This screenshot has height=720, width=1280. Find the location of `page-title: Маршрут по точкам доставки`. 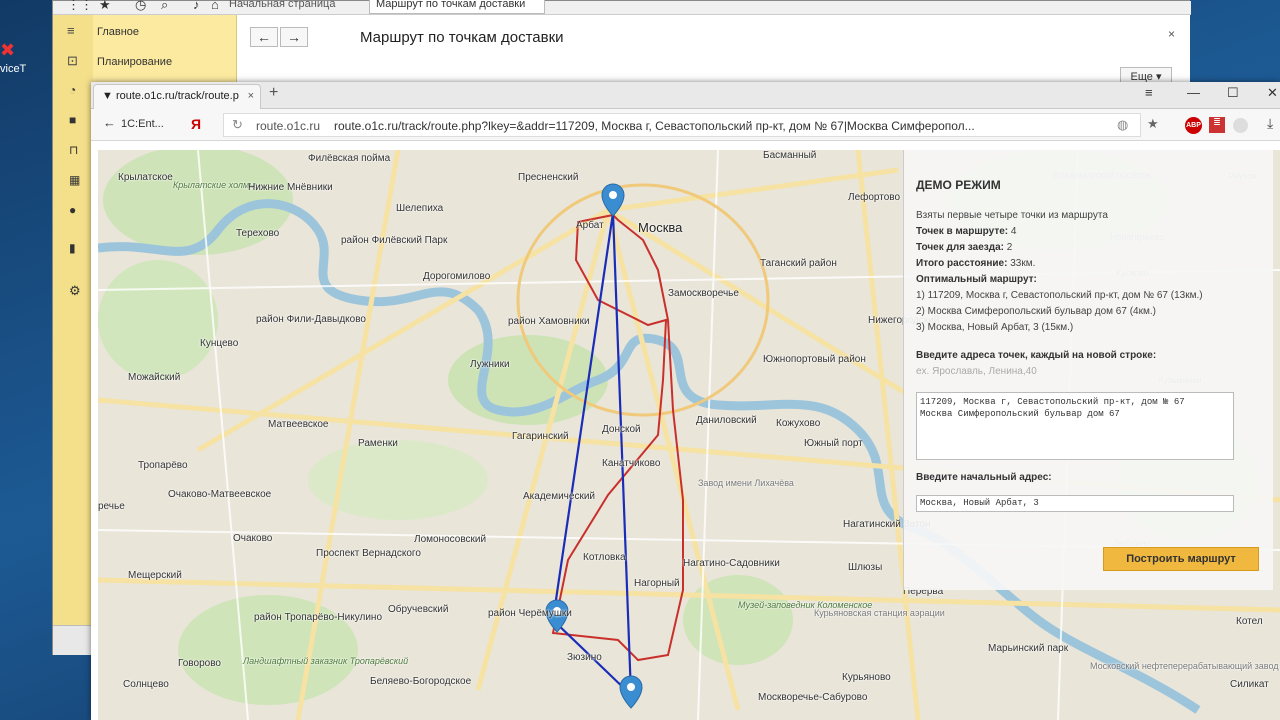

page-title: Маршрут по точкам доставки is located at coordinates (462, 37).